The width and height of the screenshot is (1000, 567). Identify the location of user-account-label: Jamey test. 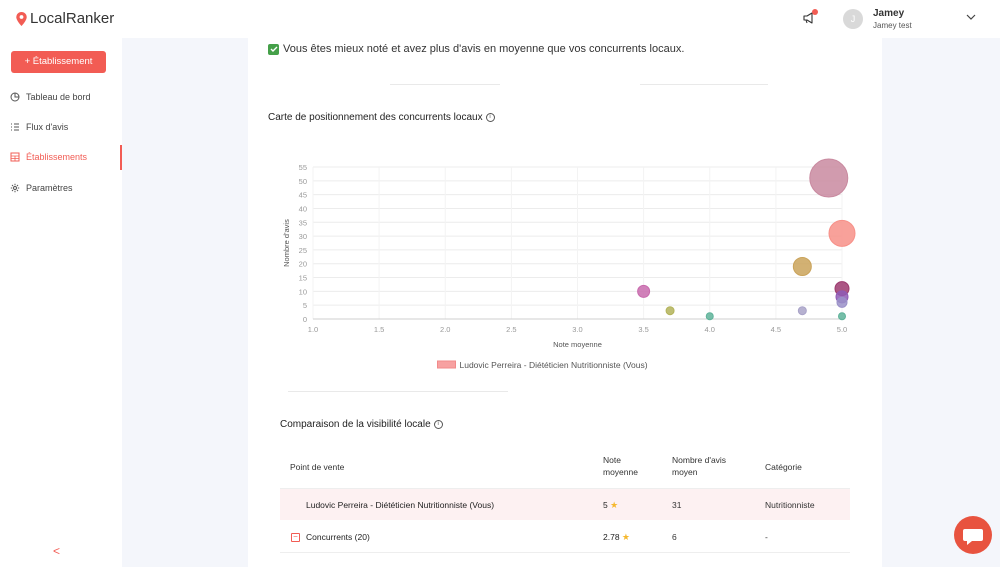
(892, 25).